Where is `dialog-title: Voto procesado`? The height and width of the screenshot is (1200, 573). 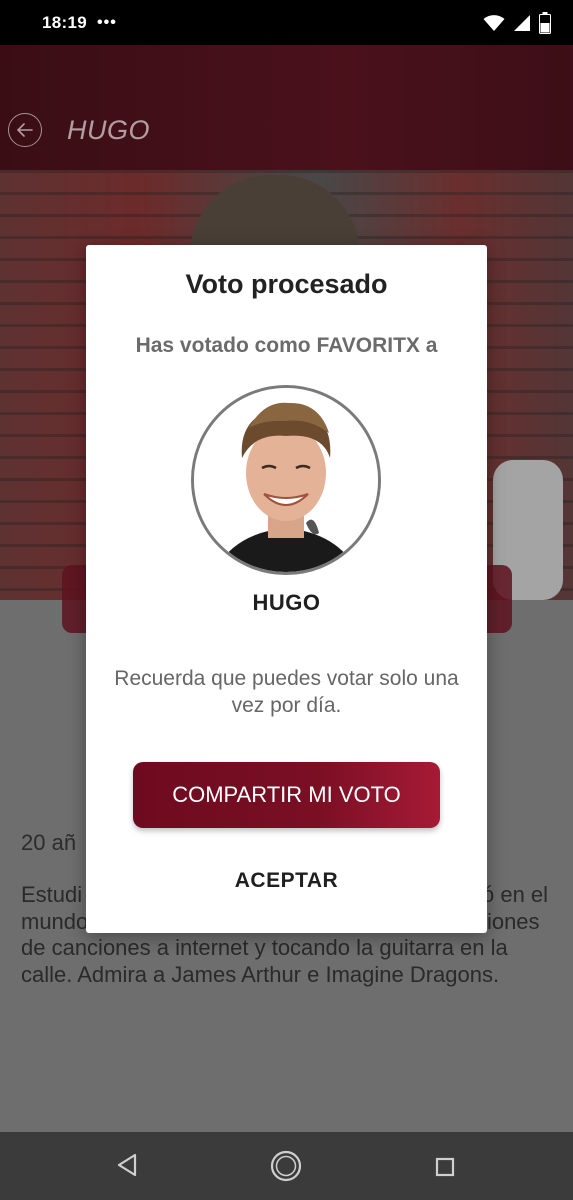
dialog-title: Voto procesado is located at coordinates (286, 284).